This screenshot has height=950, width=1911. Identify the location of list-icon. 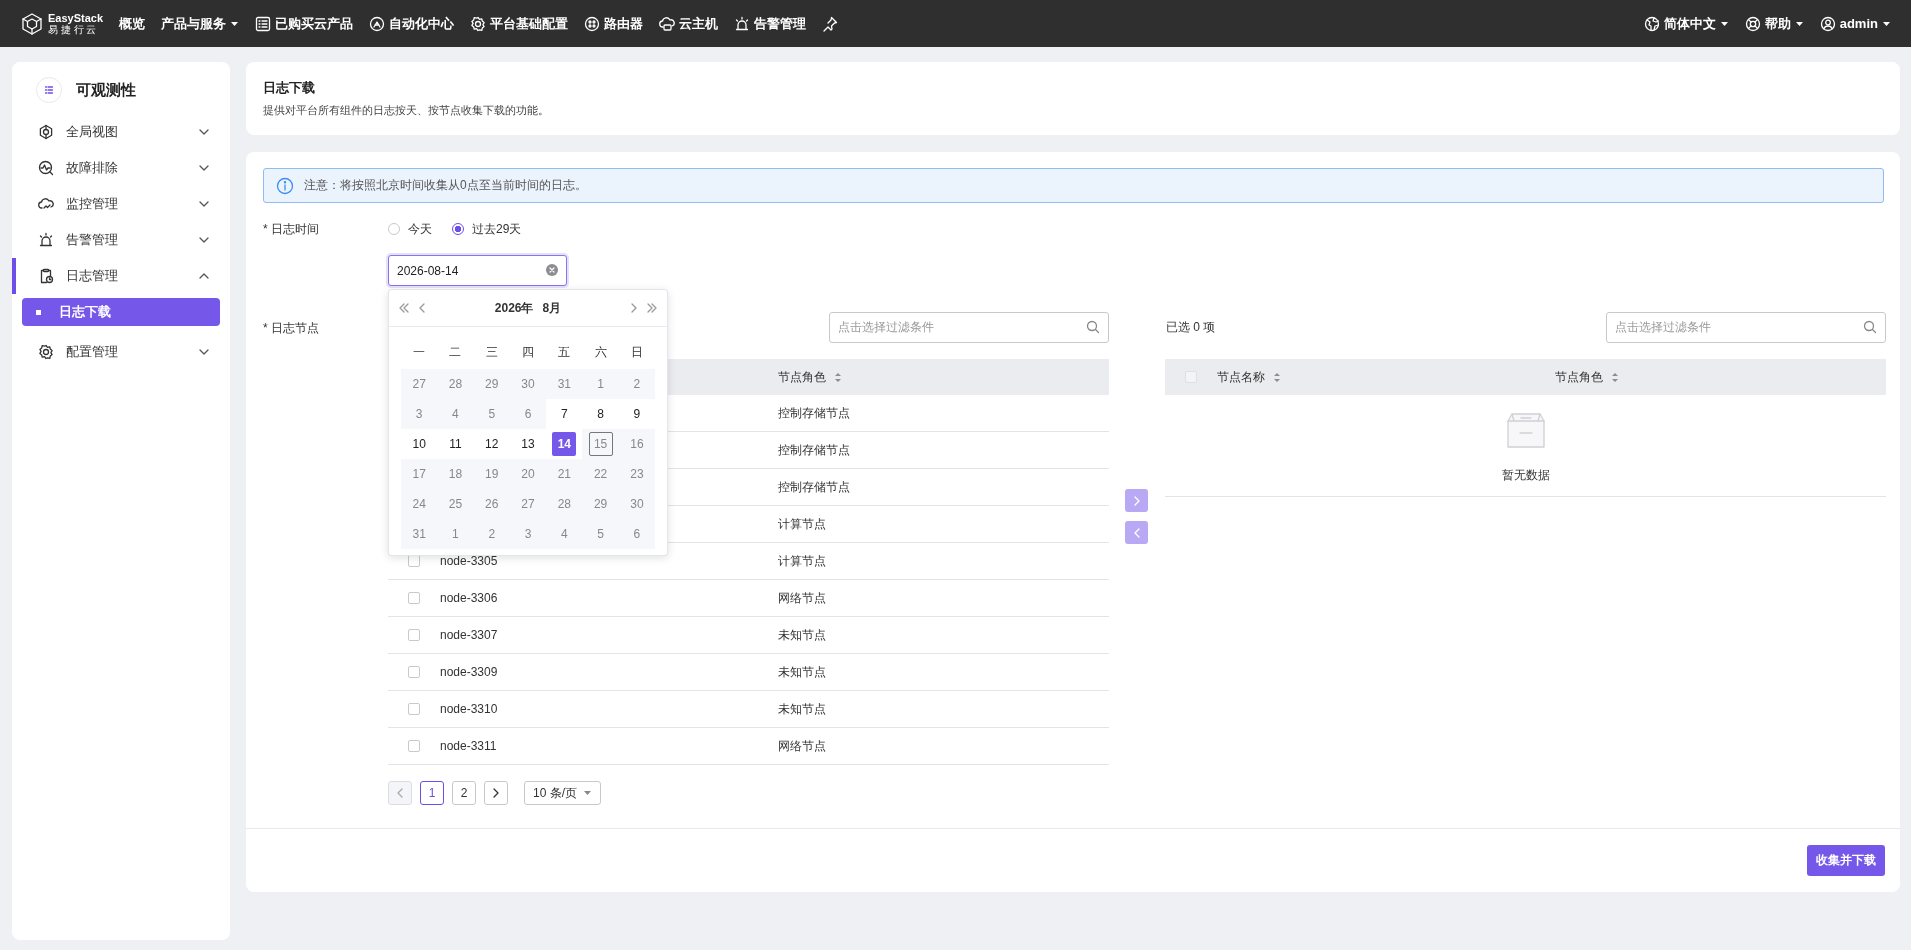
(263, 23).